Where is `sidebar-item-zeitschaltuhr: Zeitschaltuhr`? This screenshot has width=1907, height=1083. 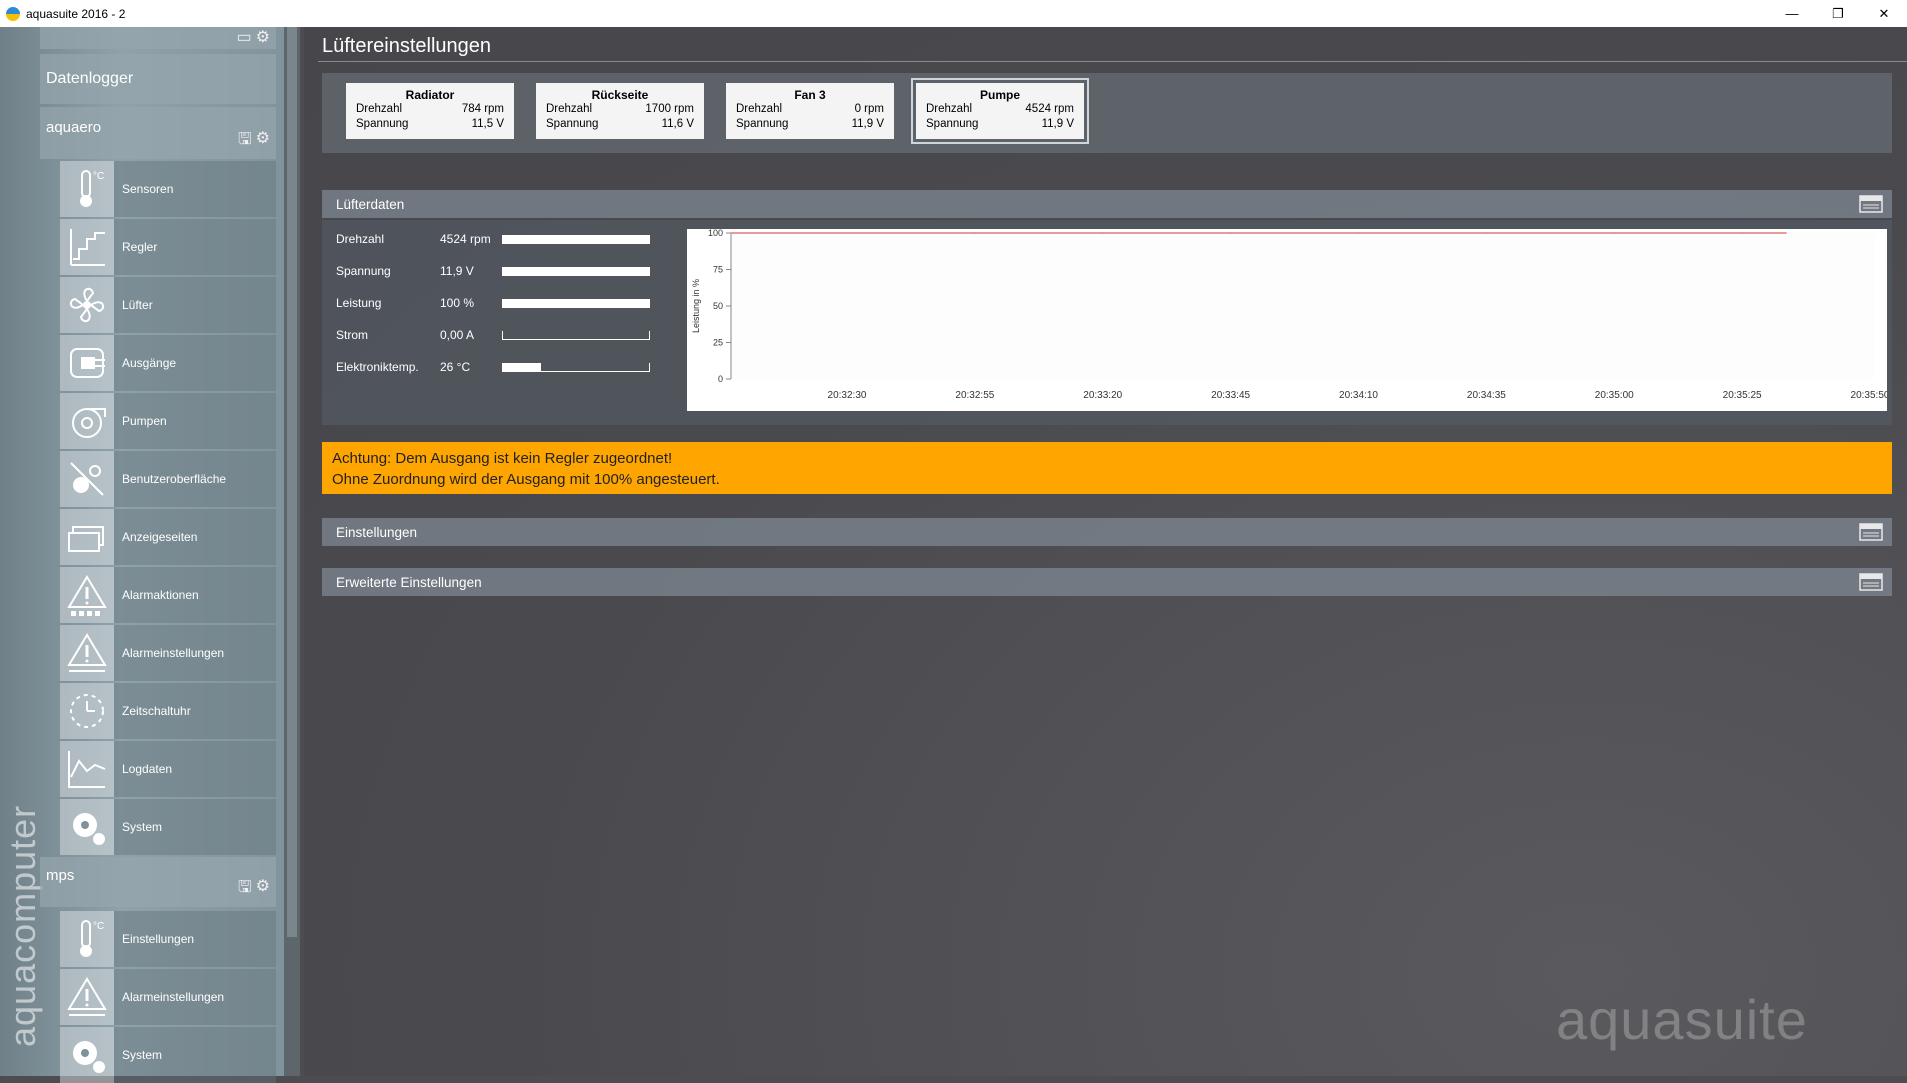 sidebar-item-zeitschaltuhr: Zeitschaltuhr is located at coordinates (168, 711).